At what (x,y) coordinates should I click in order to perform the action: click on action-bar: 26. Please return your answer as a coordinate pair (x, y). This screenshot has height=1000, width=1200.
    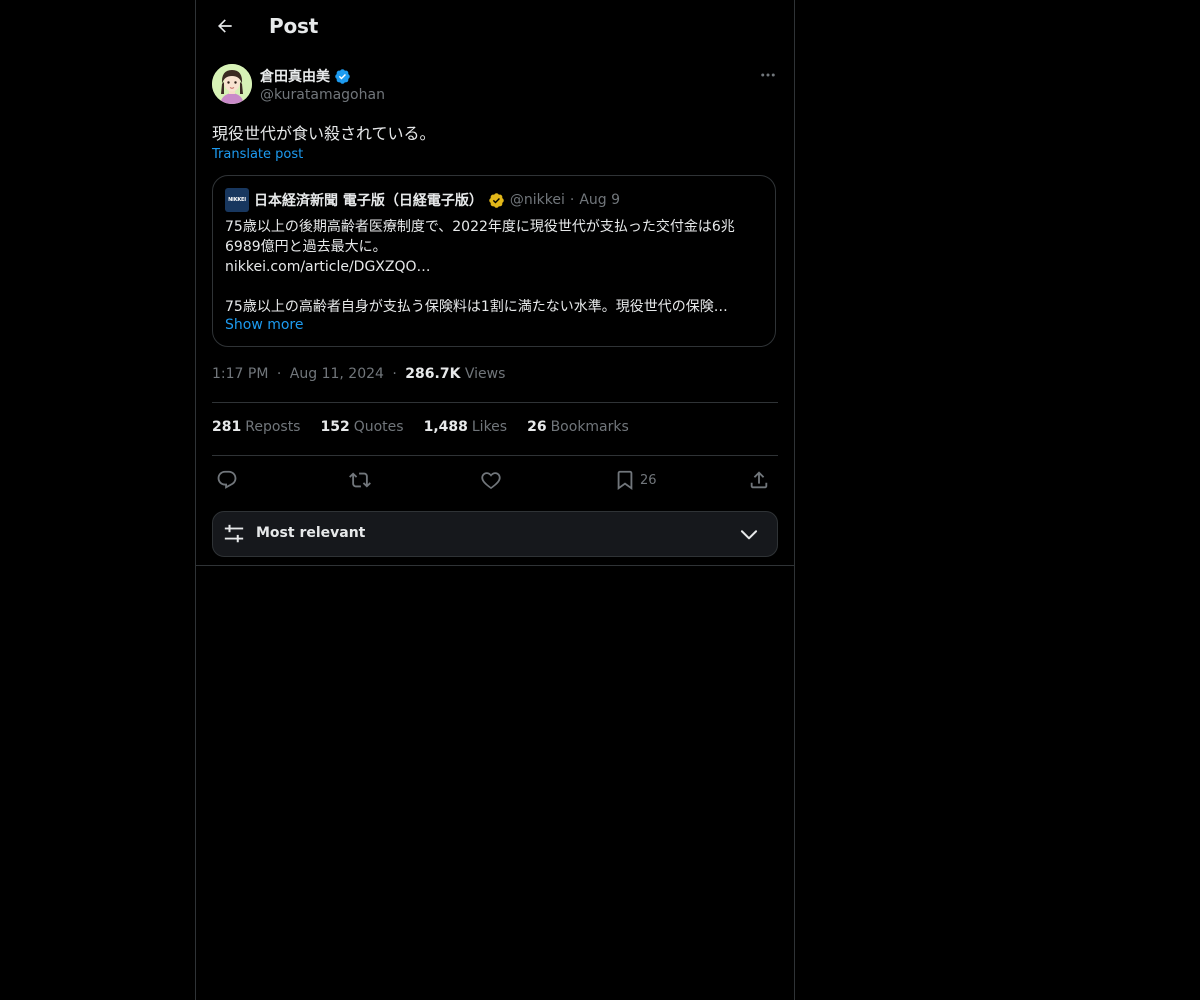
    Looking at the image, I should click on (495, 480).